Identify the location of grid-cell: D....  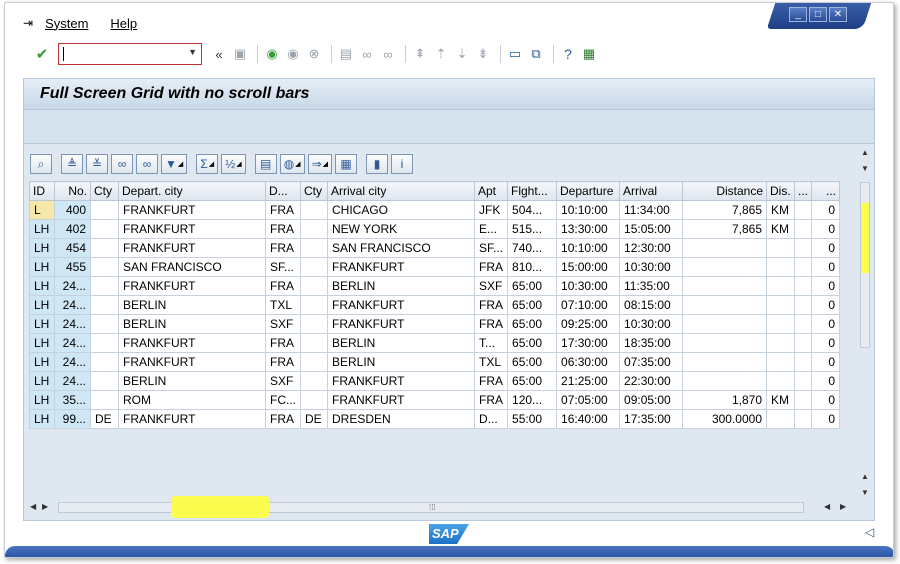
(491, 419).